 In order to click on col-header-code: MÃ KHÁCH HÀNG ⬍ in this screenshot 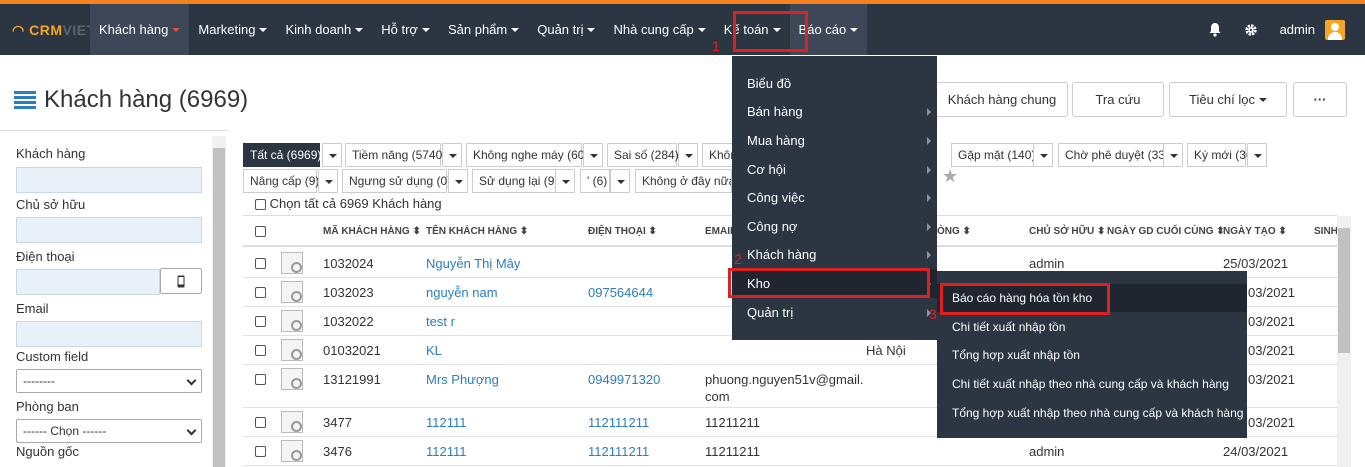, I will do `click(372, 231)`.